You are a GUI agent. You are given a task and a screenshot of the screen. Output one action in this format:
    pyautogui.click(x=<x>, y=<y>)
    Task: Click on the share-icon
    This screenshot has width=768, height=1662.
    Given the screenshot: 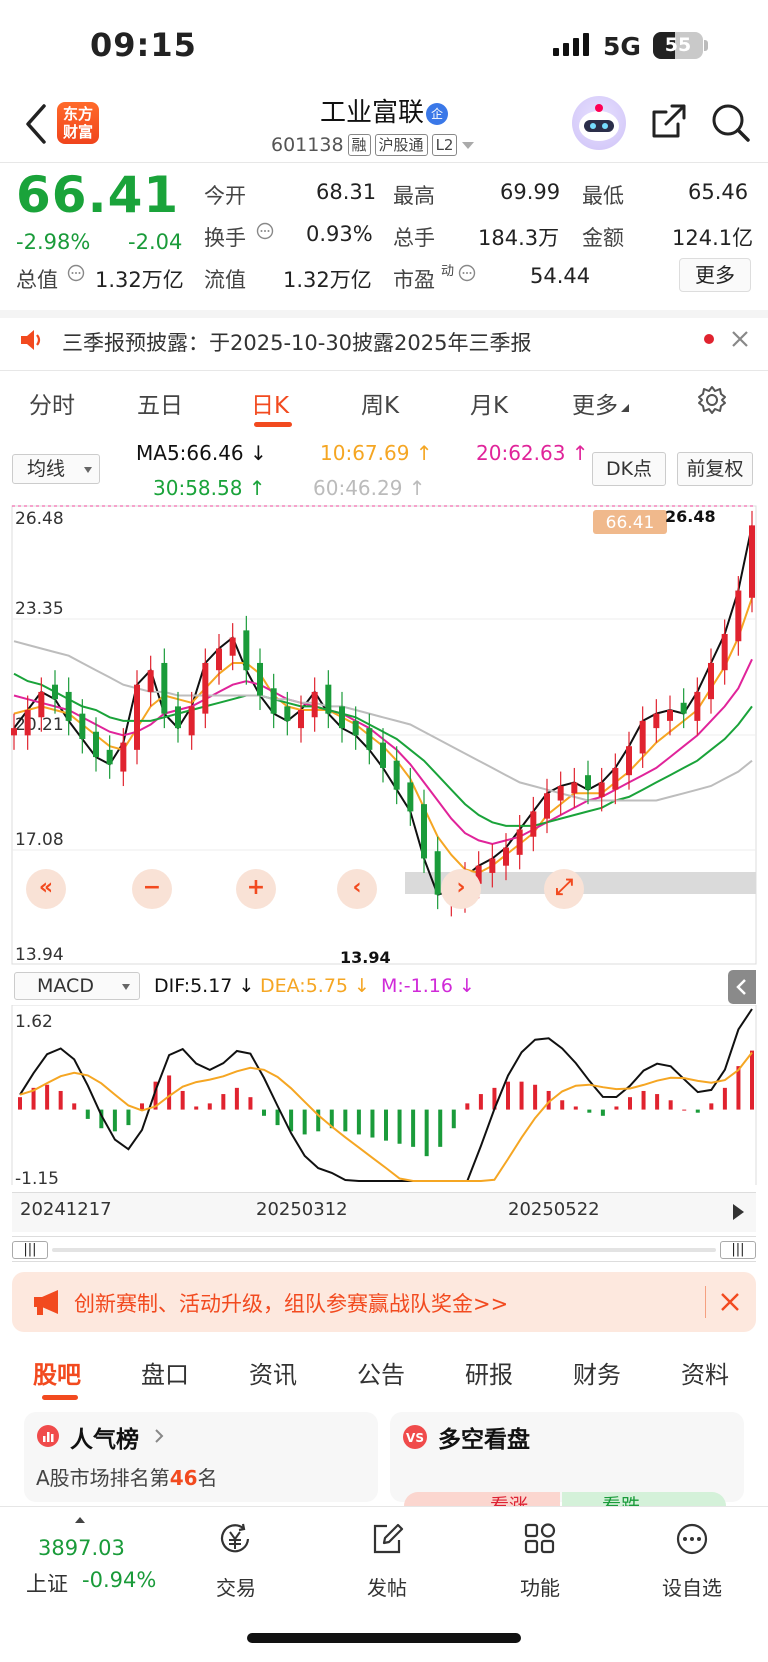 What is the action you would take?
    pyautogui.click(x=668, y=122)
    